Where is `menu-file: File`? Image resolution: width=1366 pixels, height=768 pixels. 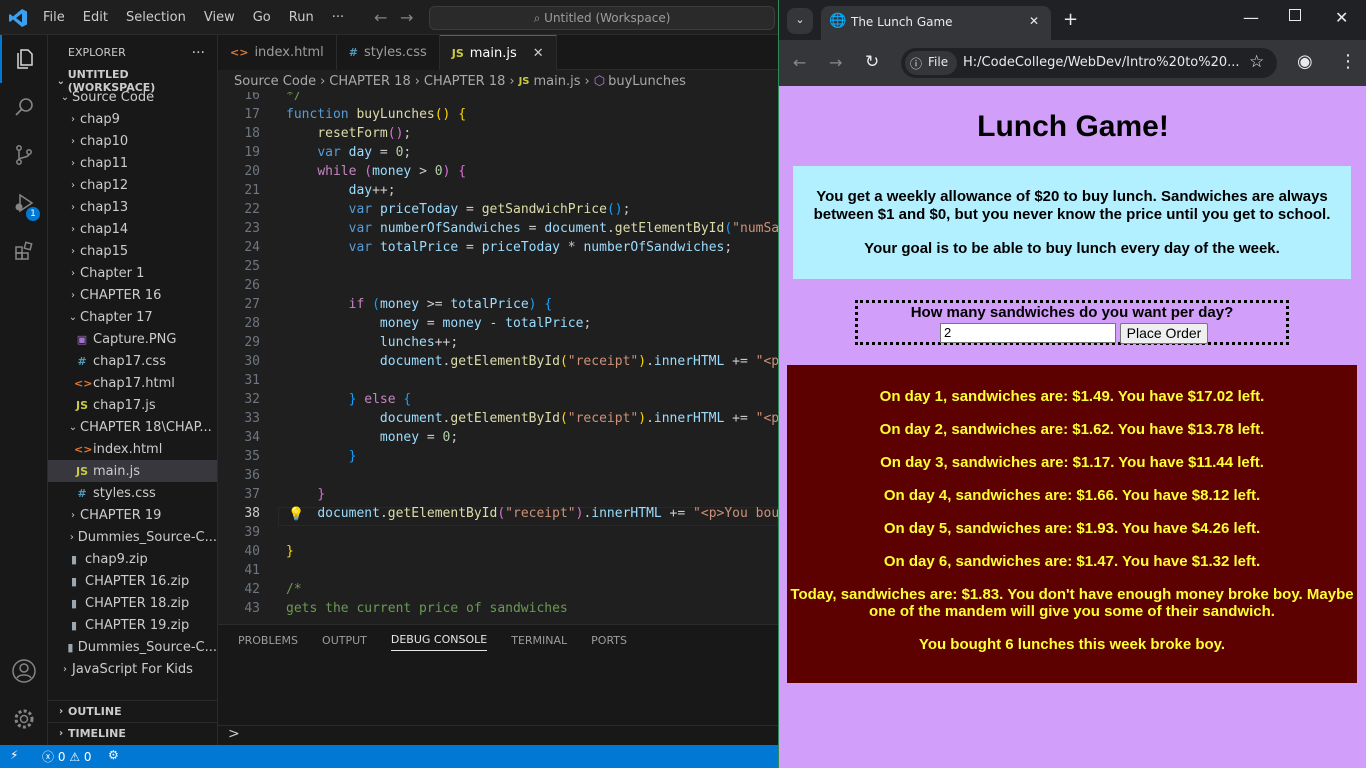 menu-file: File is located at coordinates (54, 17).